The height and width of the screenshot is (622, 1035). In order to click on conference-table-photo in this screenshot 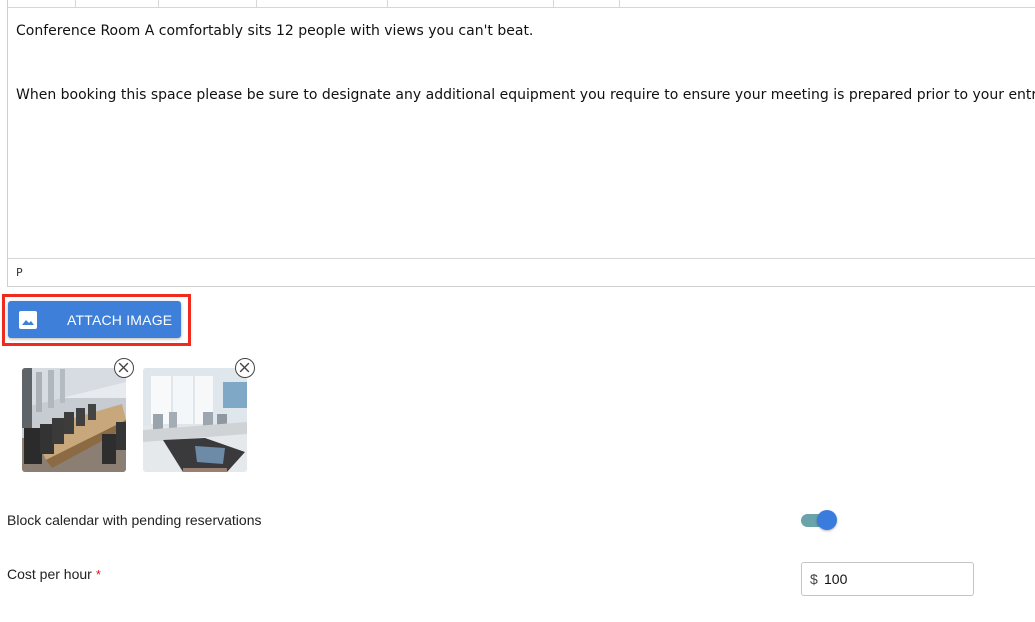, I will do `click(74, 420)`.